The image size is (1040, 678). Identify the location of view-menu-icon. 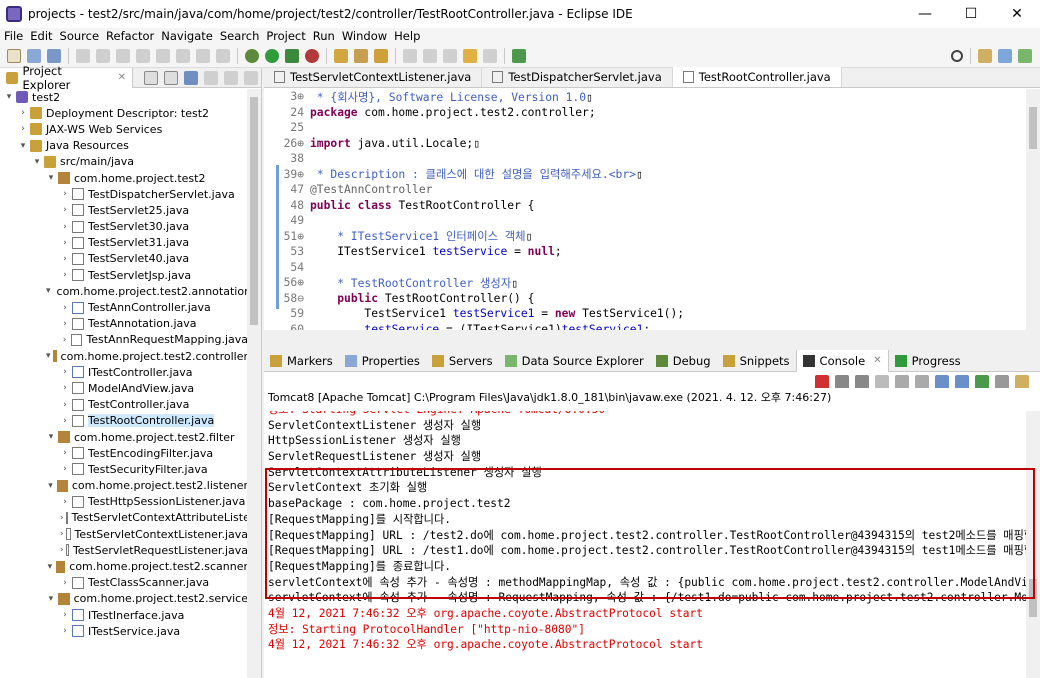
(211, 77).